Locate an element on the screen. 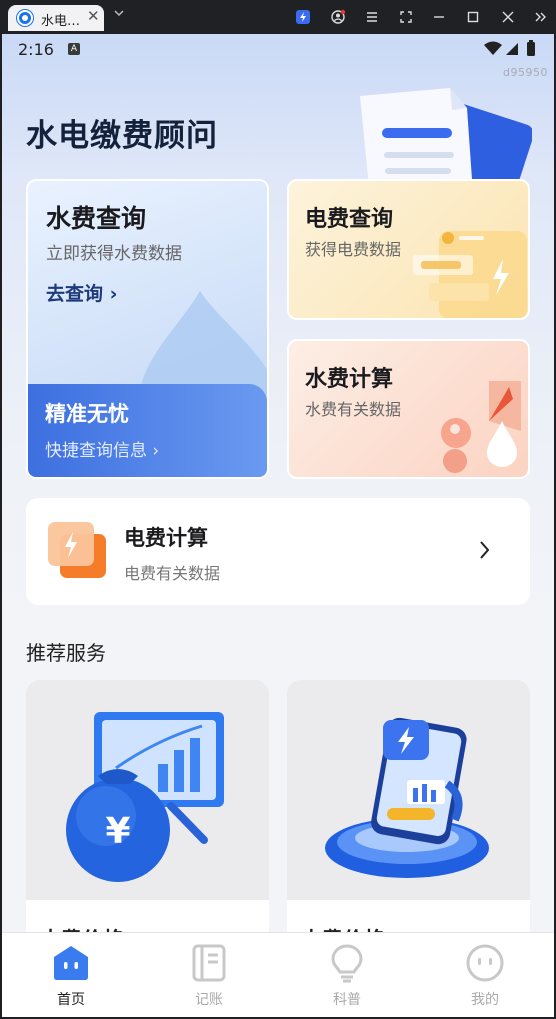  electric-query-card: 电费查询 获得电费数据 is located at coordinates (408, 249).